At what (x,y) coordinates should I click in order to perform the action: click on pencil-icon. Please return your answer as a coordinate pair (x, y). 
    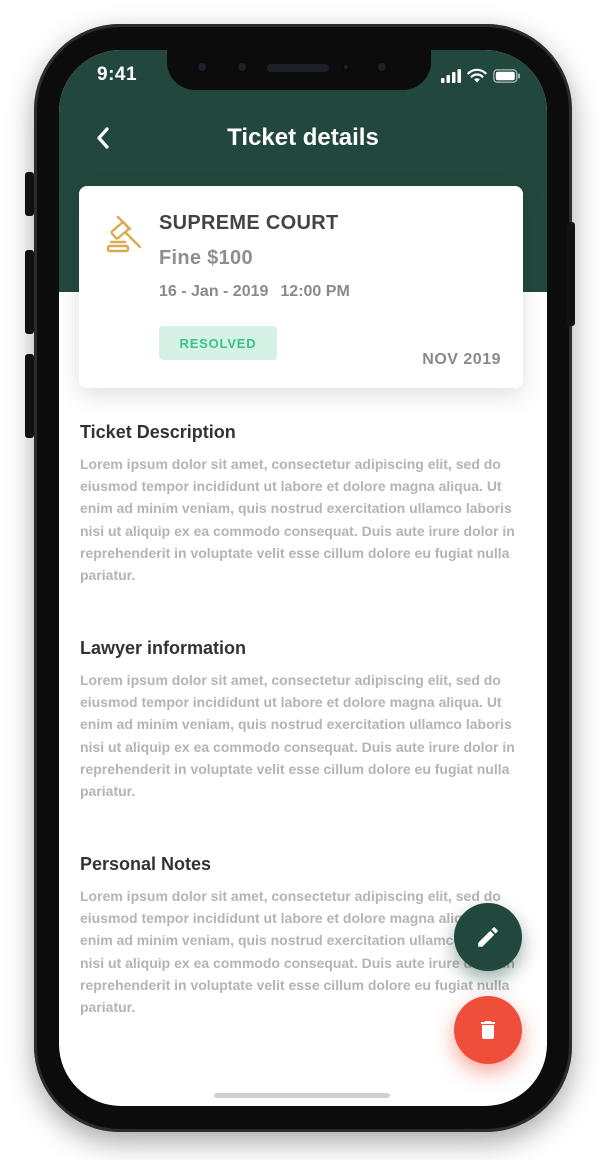
    Looking at the image, I should click on (488, 937).